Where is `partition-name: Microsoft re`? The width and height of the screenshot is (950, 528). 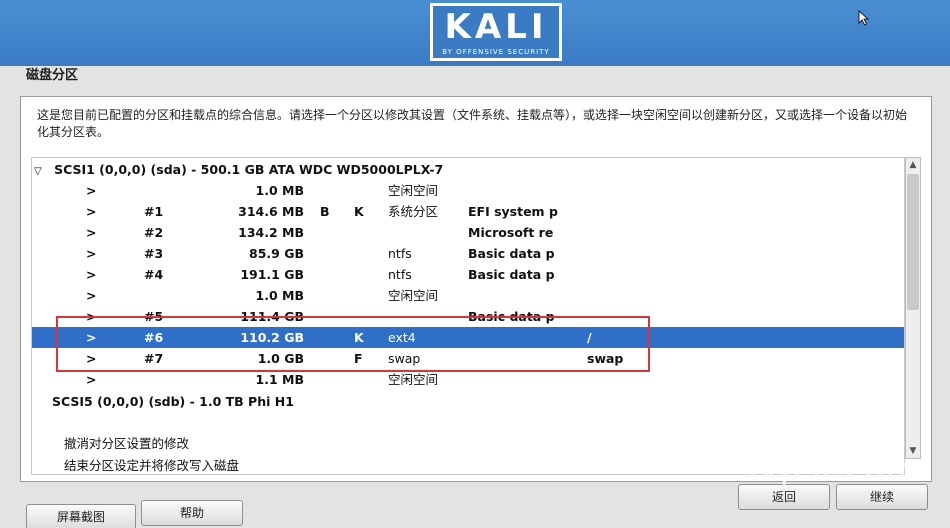 partition-name: Microsoft re is located at coordinates (511, 232).